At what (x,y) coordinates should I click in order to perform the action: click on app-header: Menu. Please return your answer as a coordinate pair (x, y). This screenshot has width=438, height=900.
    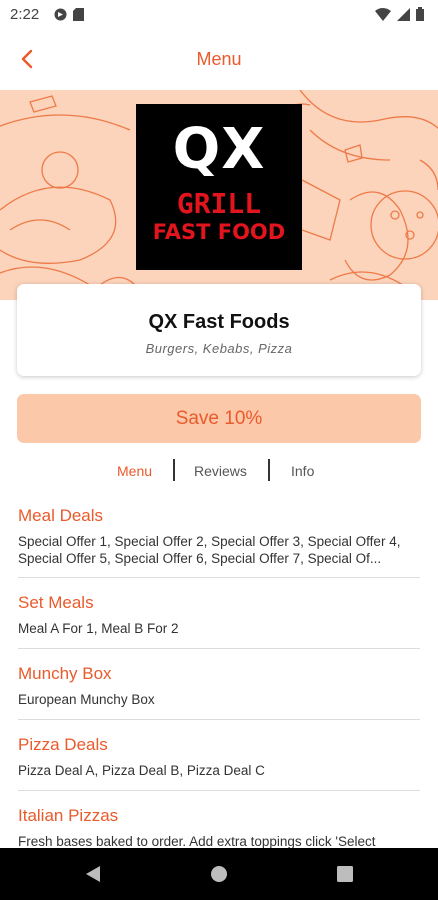
    Looking at the image, I should click on (219, 60).